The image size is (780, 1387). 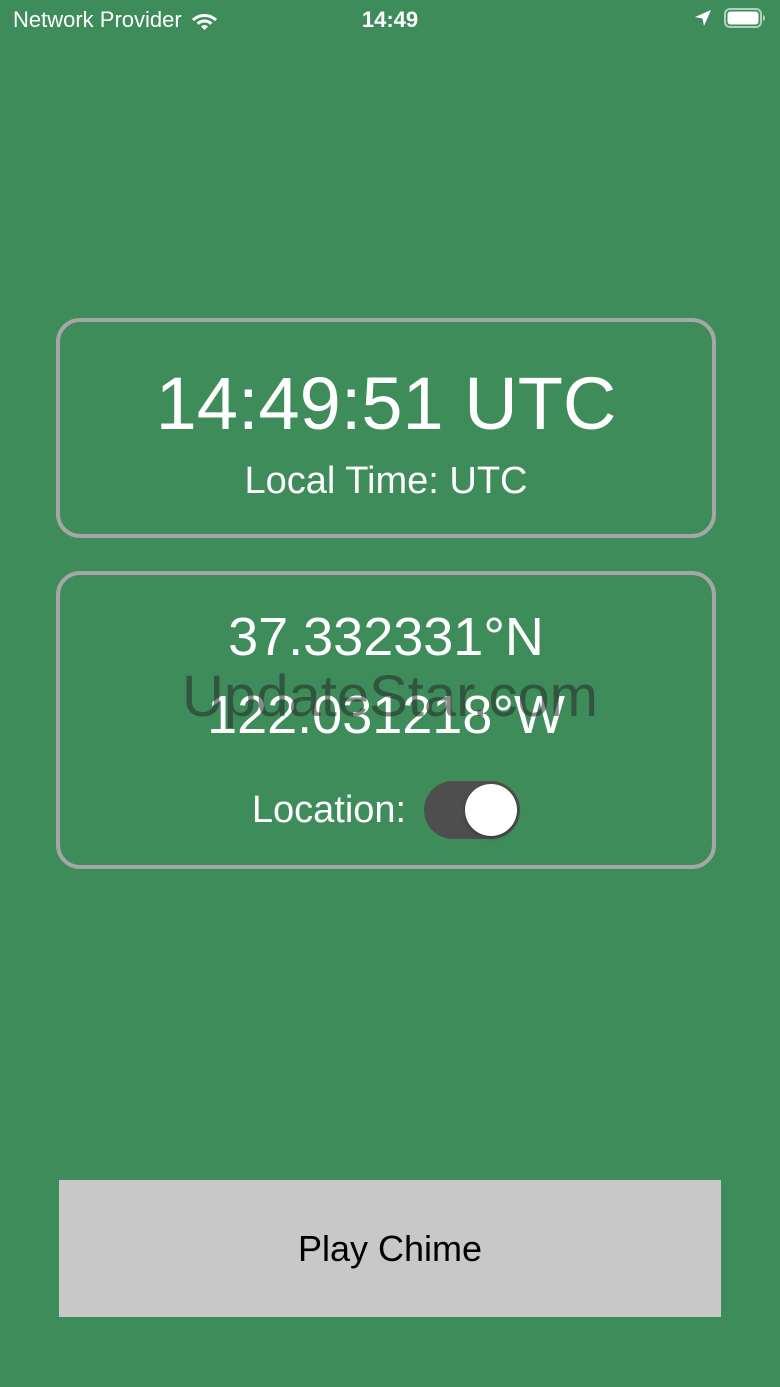 I want to click on utc-time: 14:49:51 UTC, so click(x=386, y=403).